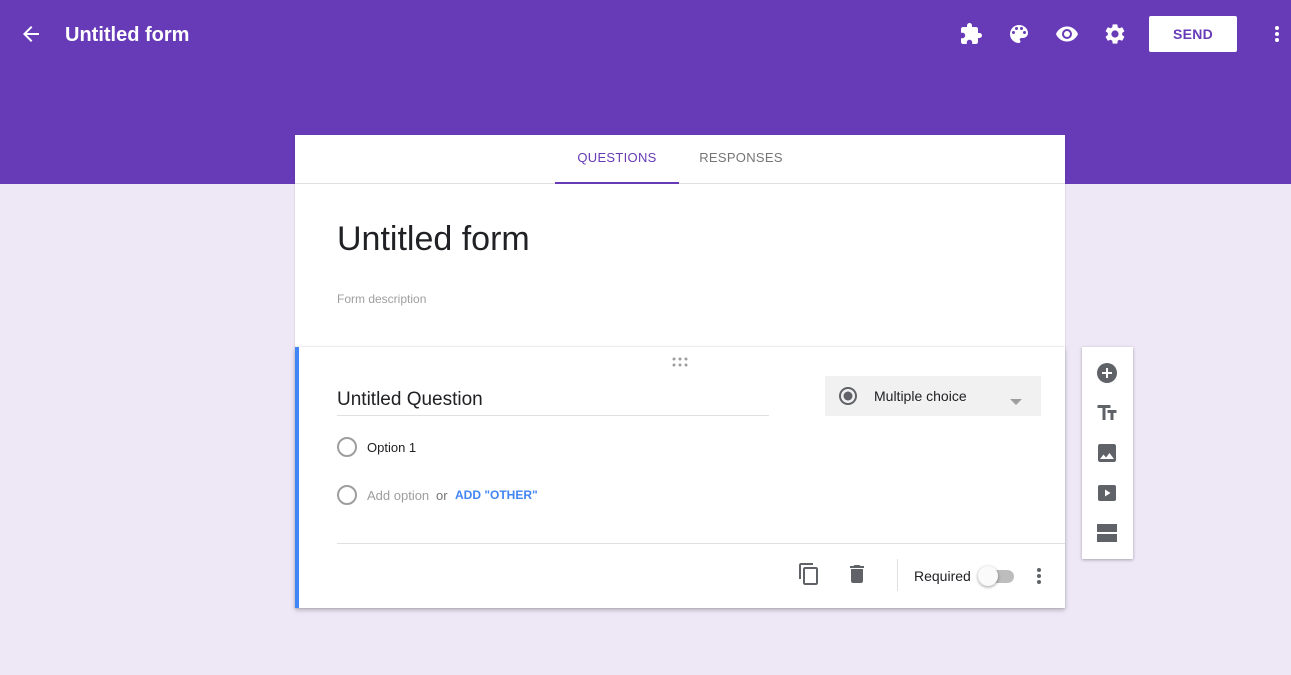 The image size is (1291, 675). What do you see at coordinates (848, 396) in the screenshot?
I see `radio-button-icon` at bounding box center [848, 396].